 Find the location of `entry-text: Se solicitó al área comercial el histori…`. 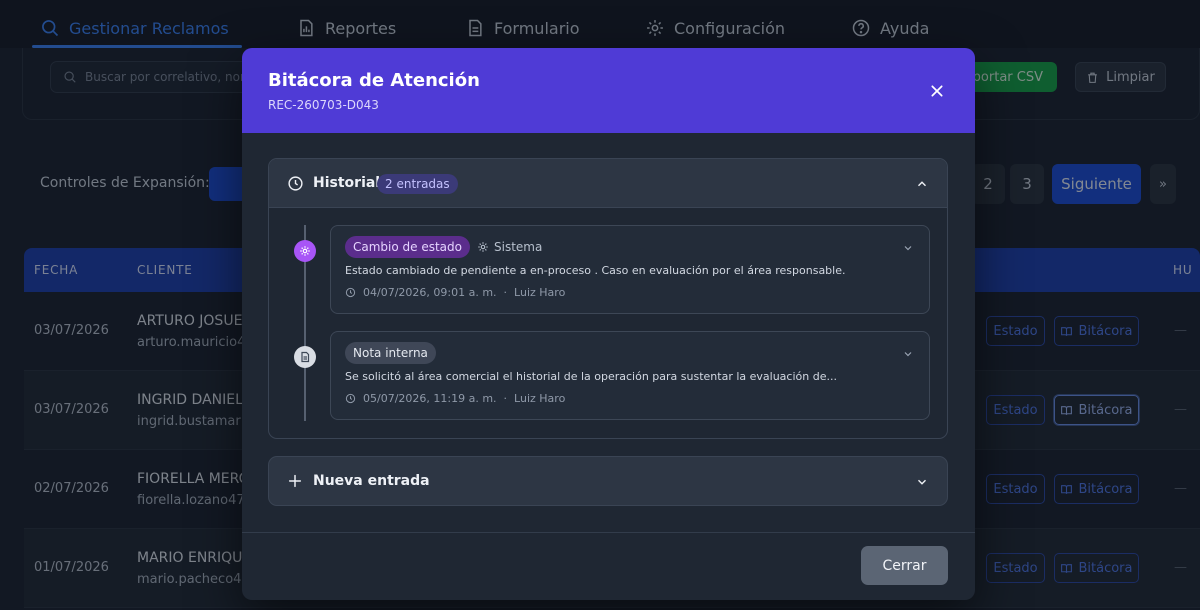

entry-text: Se solicitó al área comercial el histori… is located at coordinates (591, 376).